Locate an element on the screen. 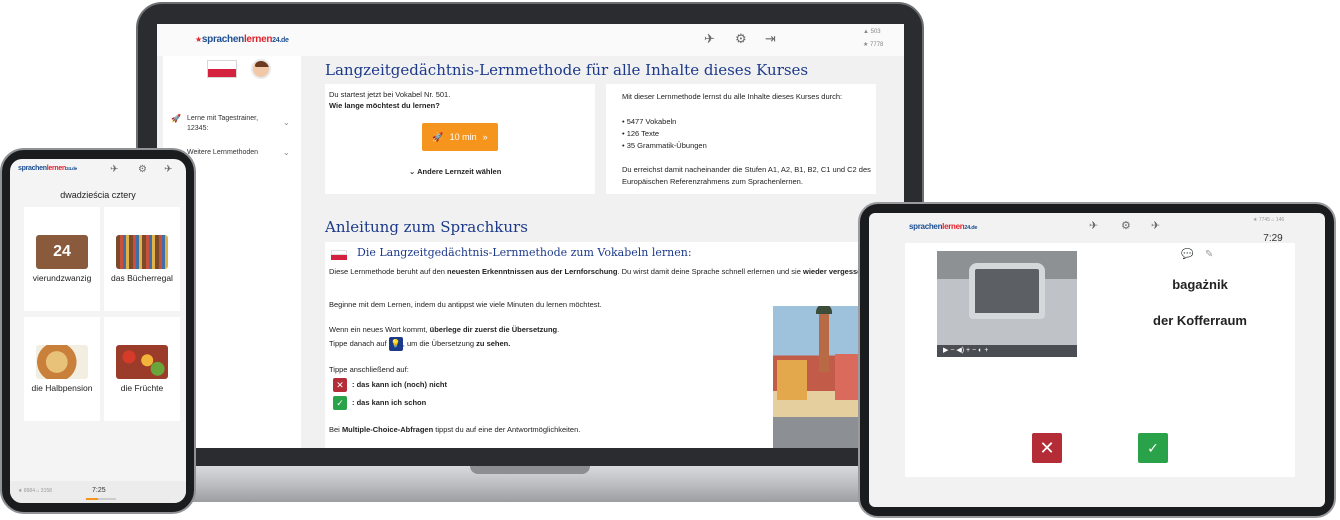  rocket-icon: 🚀 is located at coordinates (176, 118).